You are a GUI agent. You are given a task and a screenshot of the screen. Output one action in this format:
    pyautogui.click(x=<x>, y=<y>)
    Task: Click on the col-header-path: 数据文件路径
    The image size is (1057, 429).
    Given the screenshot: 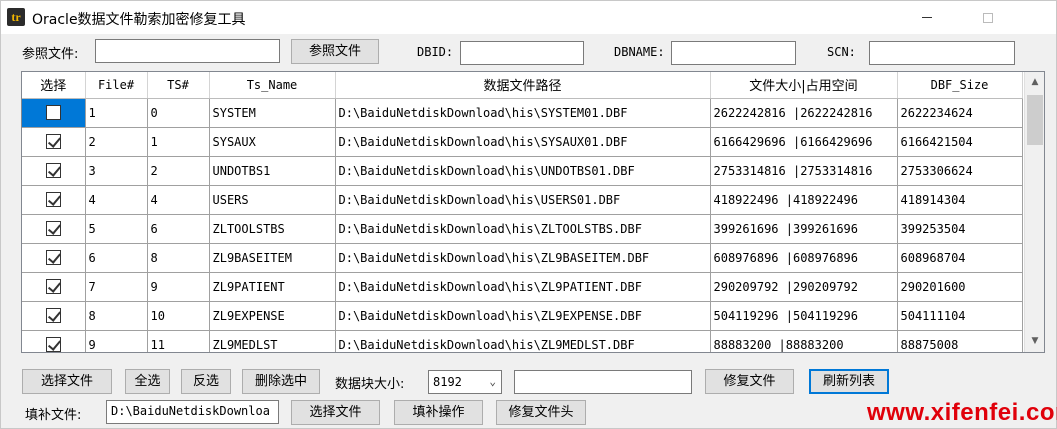 What is the action you would take?
    pyautogui.click(x=523, y=85)
    